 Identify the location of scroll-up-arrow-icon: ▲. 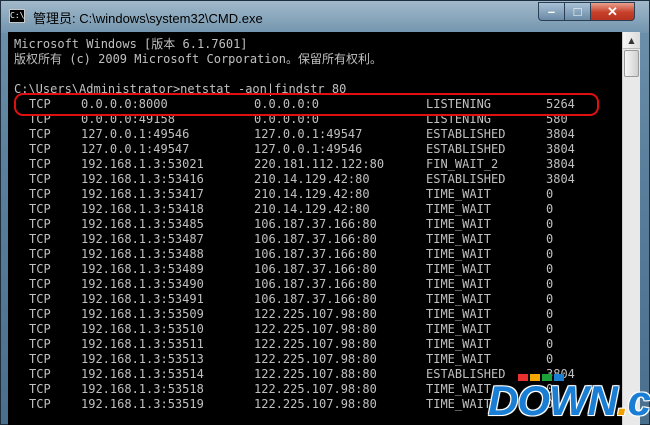
(631, 40).